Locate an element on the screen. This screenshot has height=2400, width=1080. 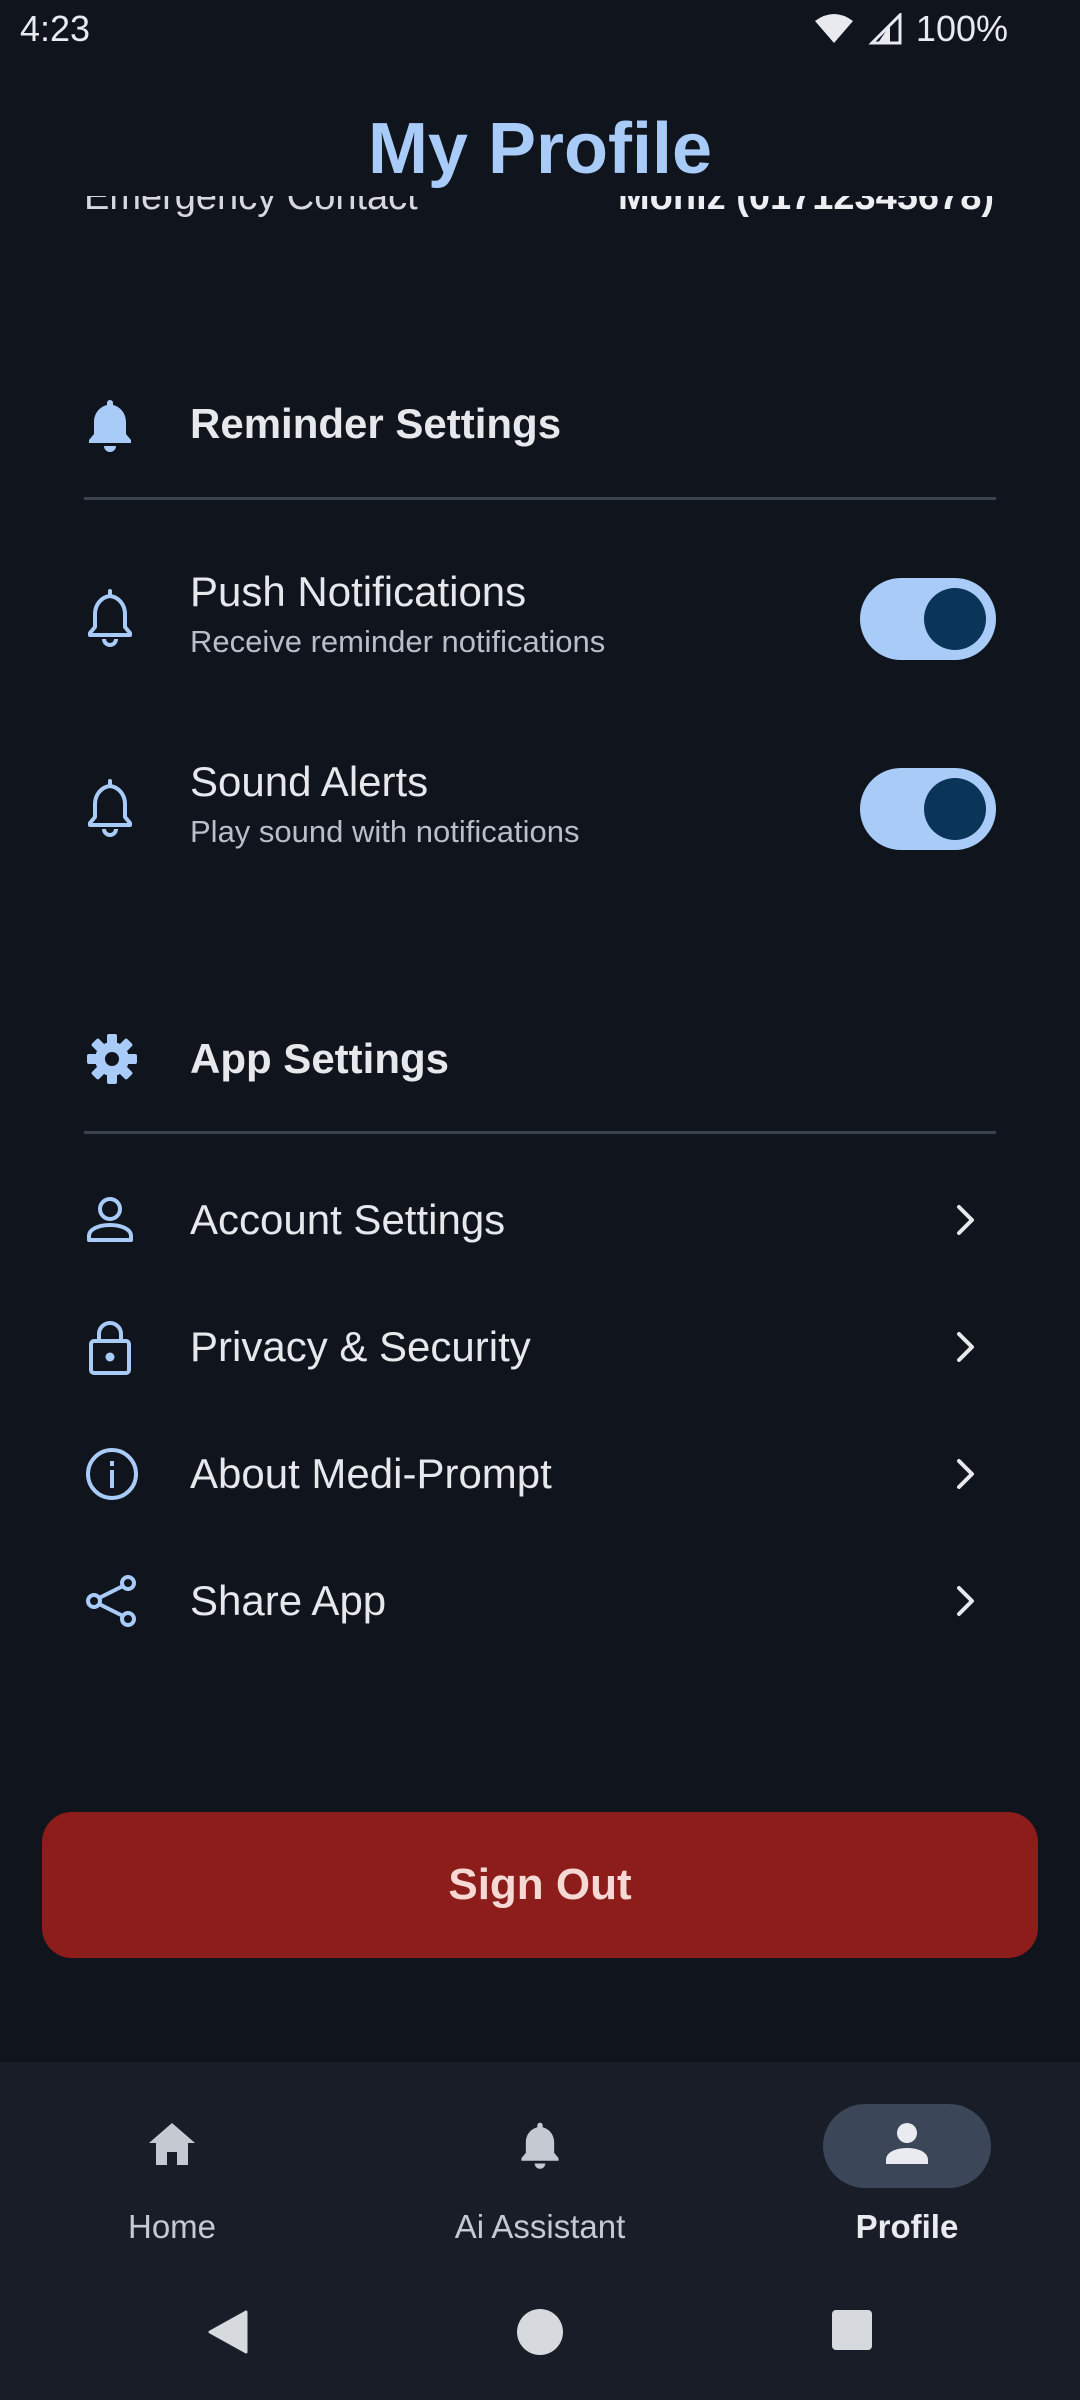
about-row: About Medi-Prompt is located at coordinates (540, 1474).